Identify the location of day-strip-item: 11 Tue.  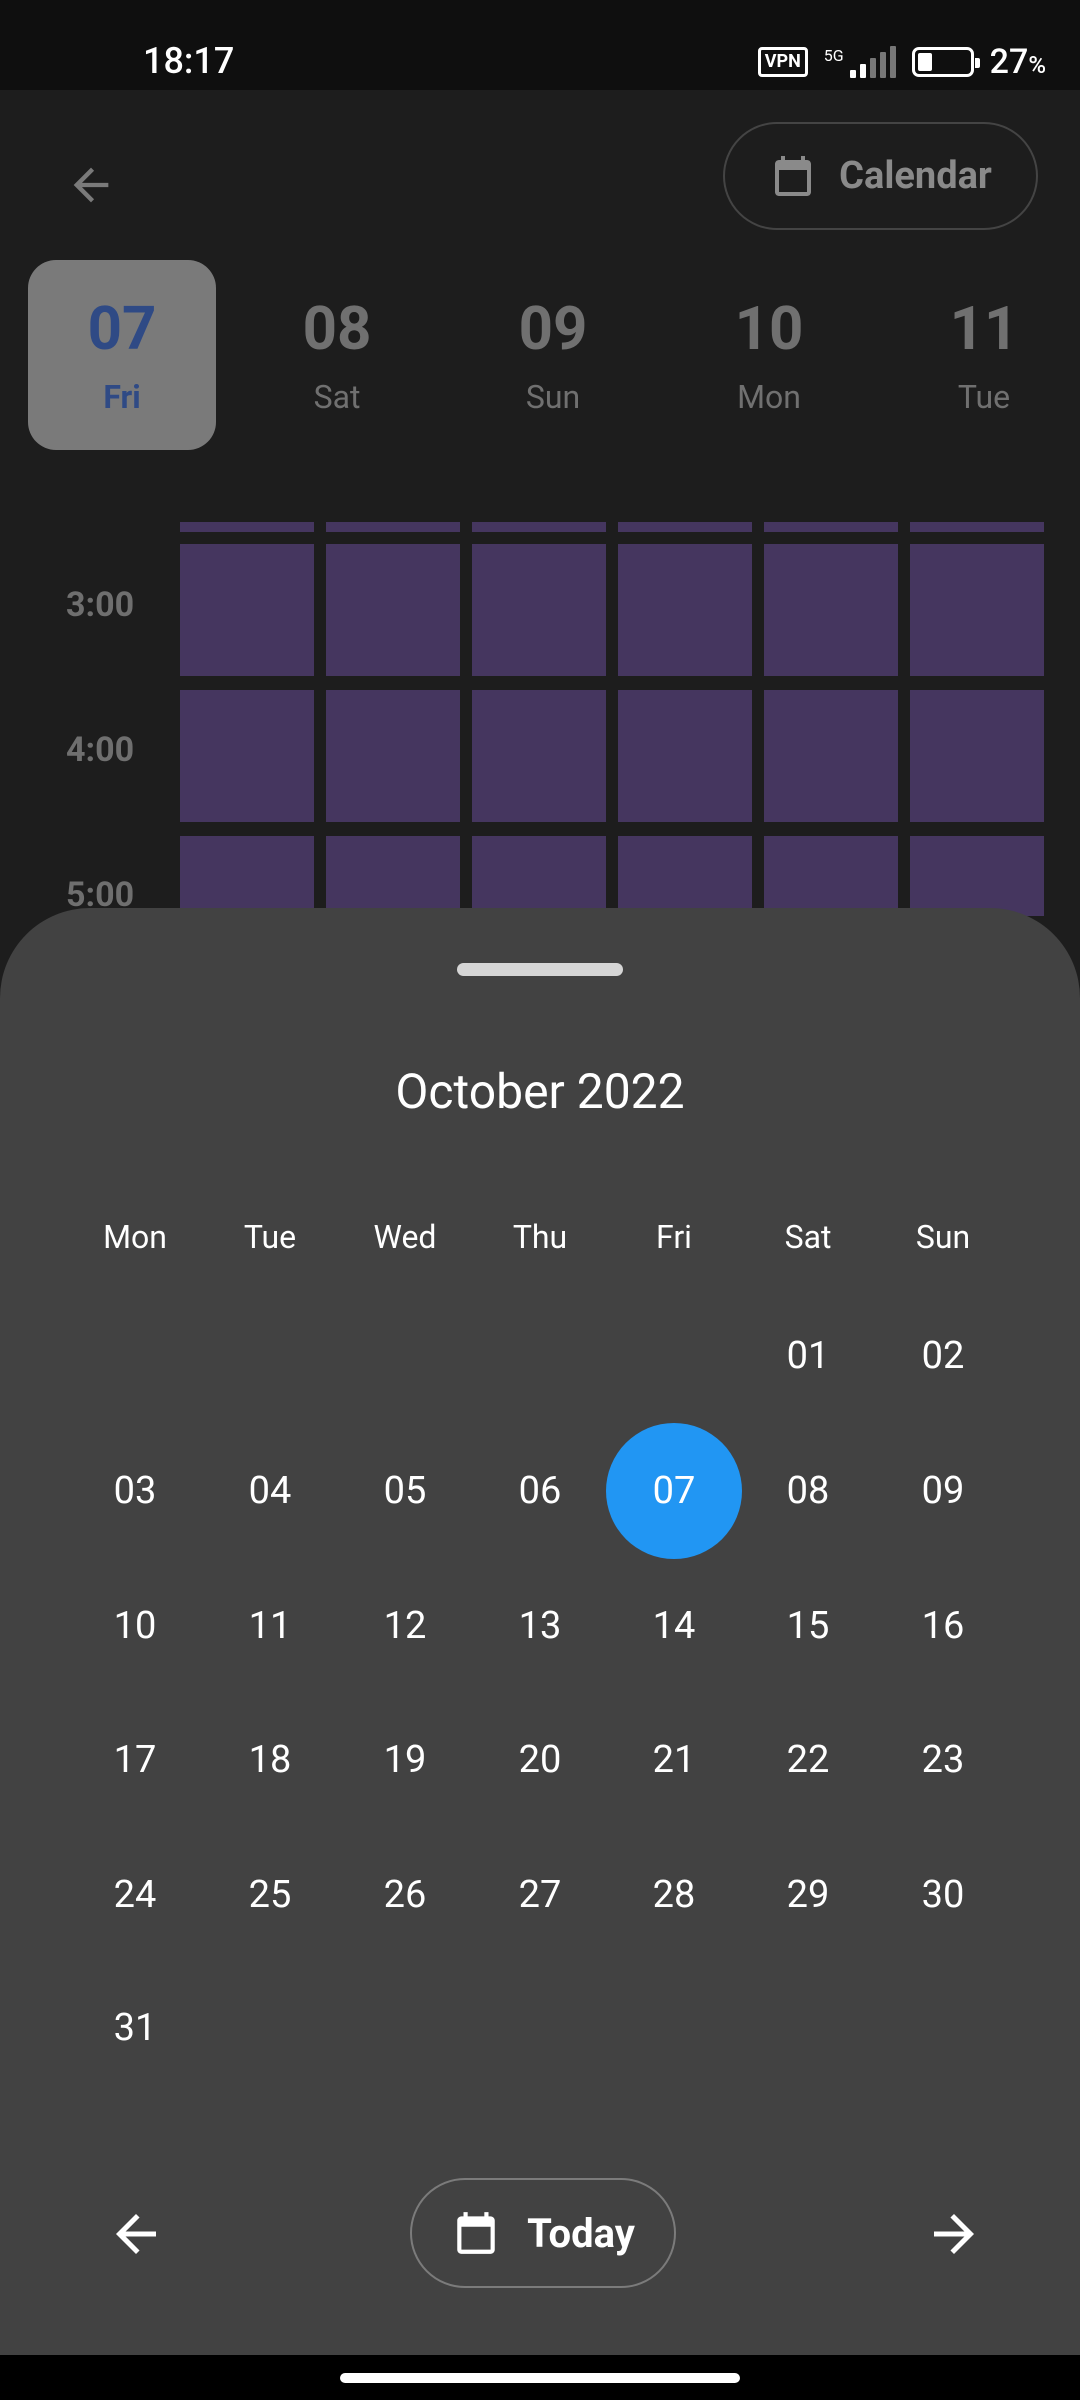
(984, 355).